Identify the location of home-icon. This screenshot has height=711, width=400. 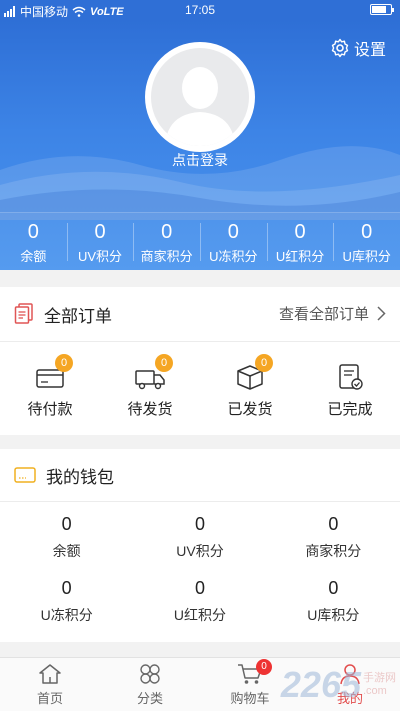
(50, 674).